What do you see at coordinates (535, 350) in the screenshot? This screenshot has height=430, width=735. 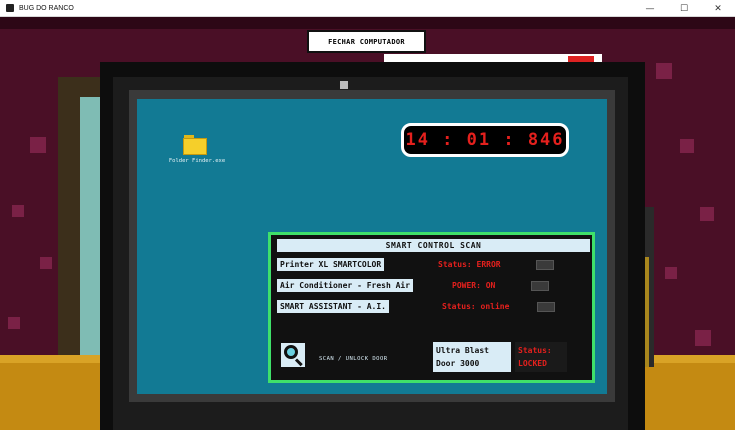 I see `door-status-line1: Status:` at bounding box center [535, 350].